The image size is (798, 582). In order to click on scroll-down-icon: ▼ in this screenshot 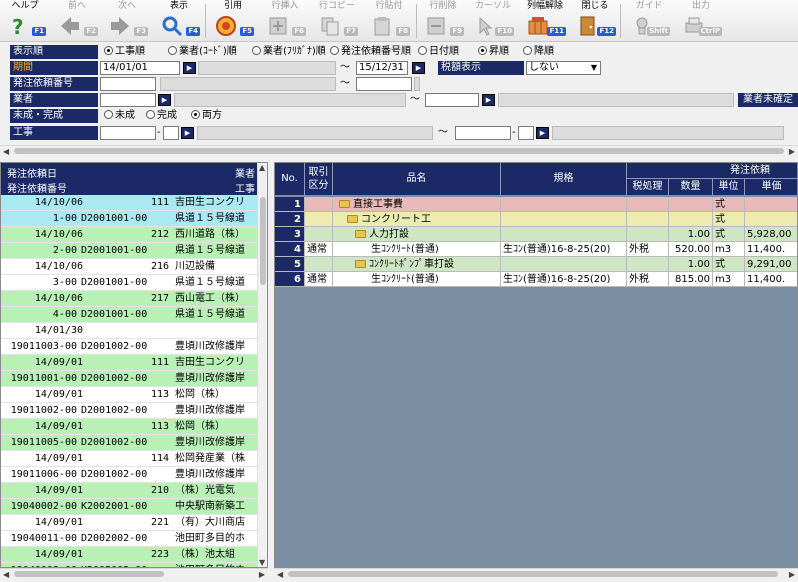, I will do `click(262, 562)`.